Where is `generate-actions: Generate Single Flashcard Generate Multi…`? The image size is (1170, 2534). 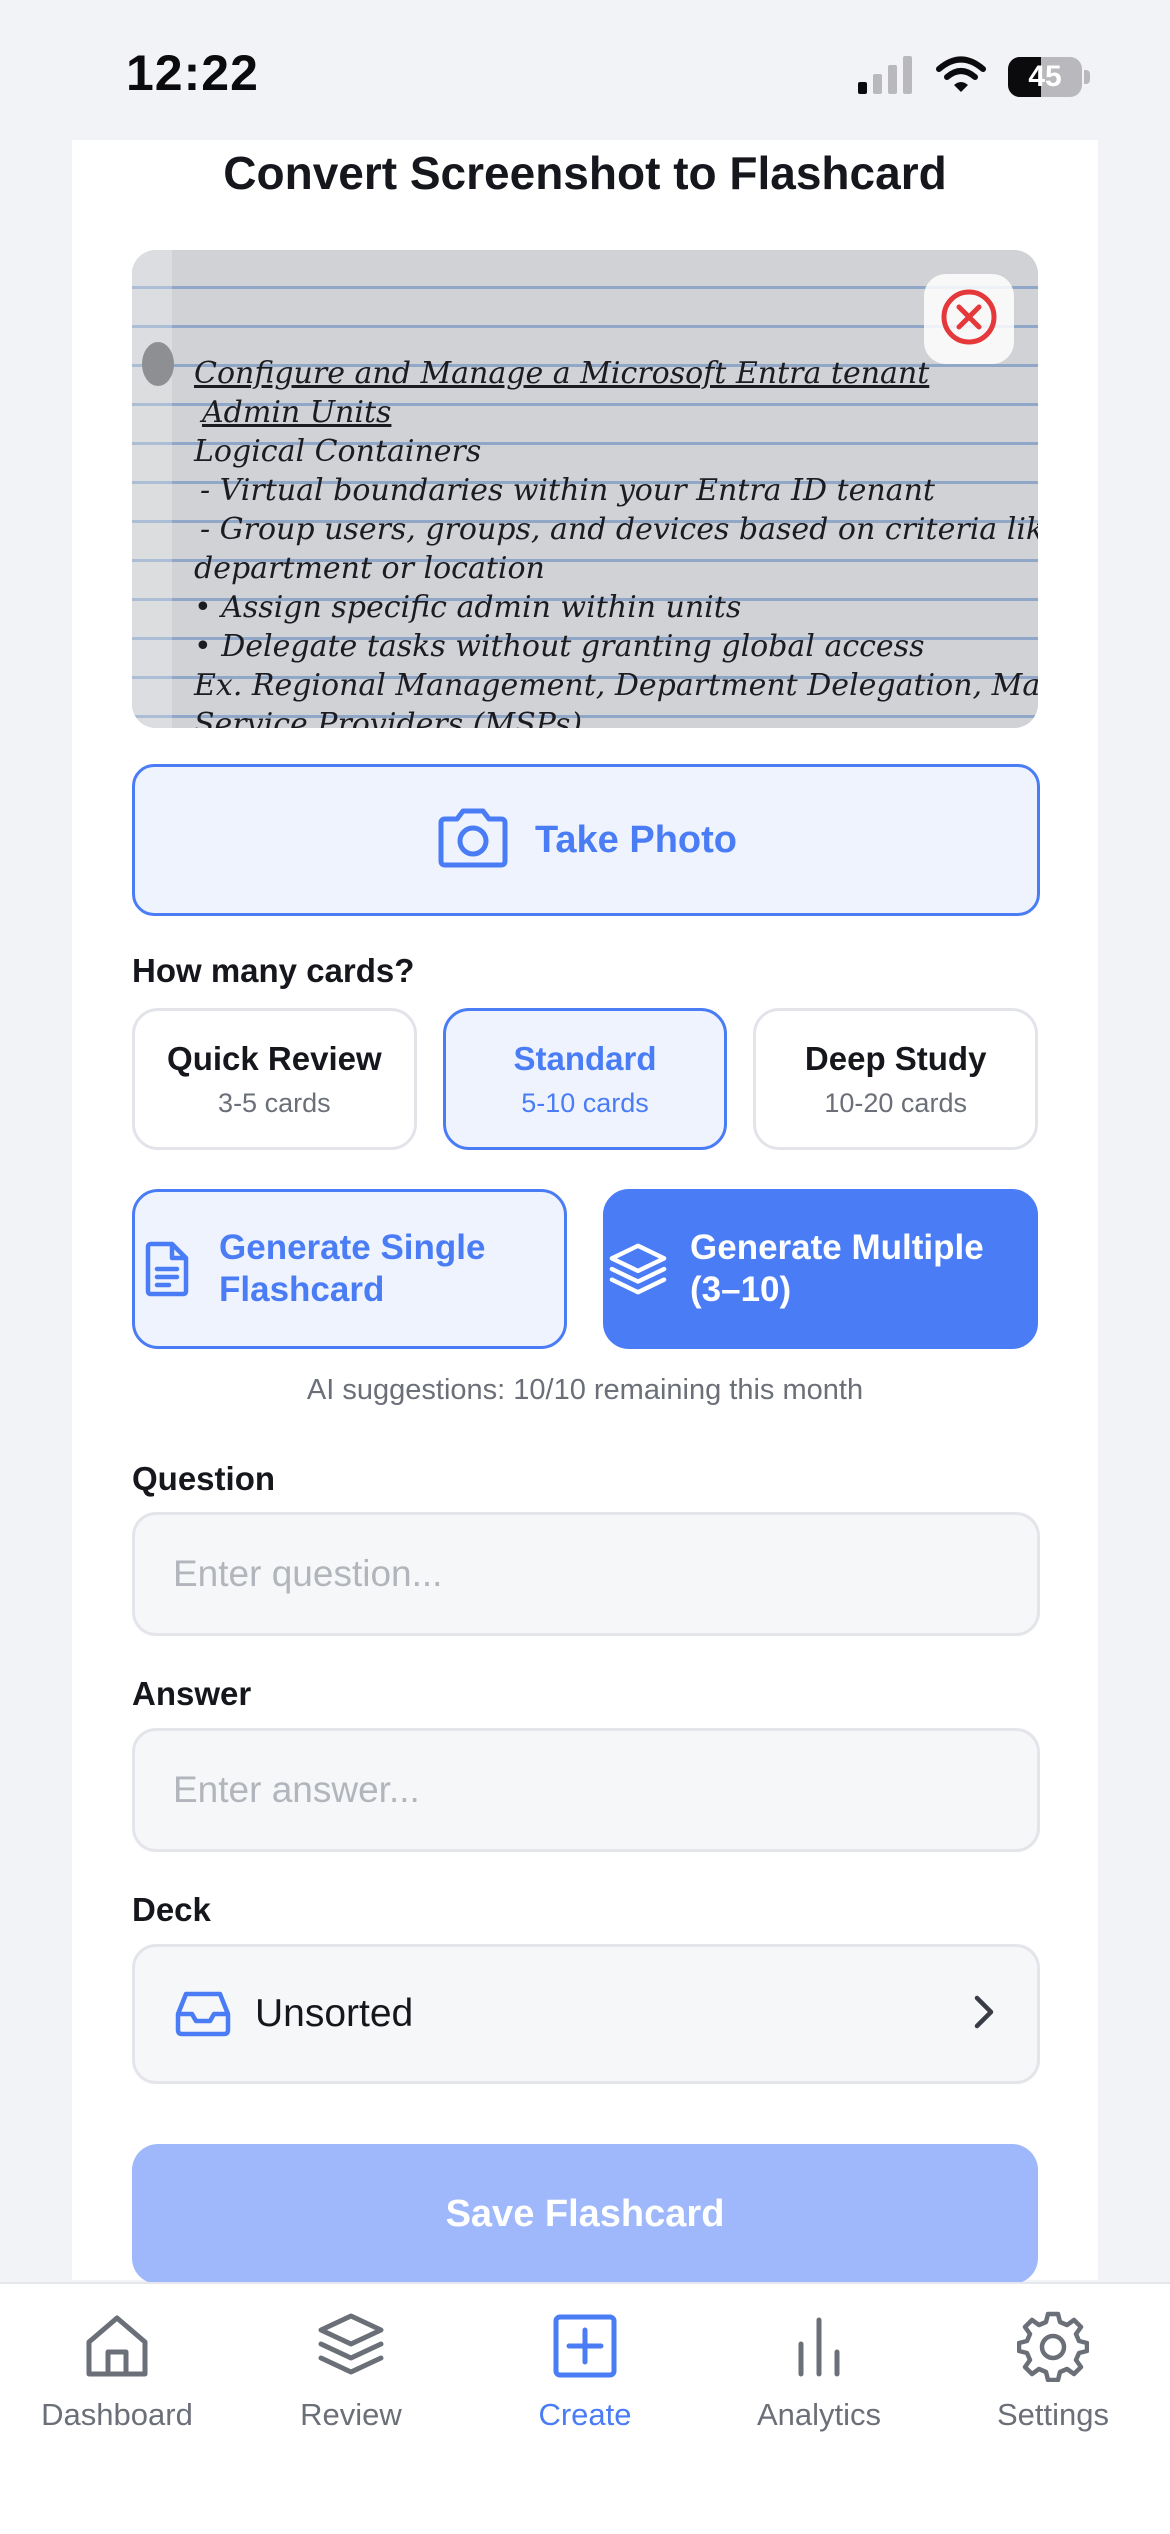
generate-actions: Generate Single Flashcard Generate Multi… is located at coordinates (585, 1269).